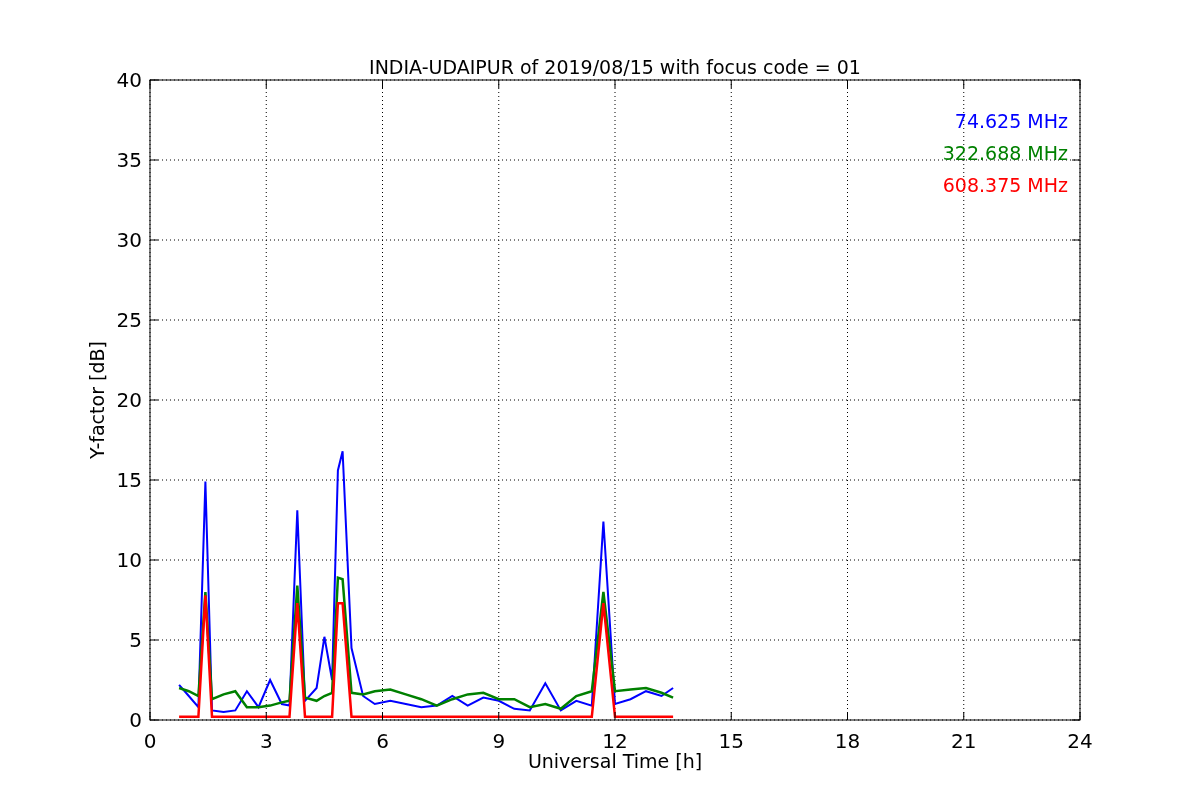 This screenshot has height=800, width=1200. Describe the element at coordinates (1080, 741) in the screenshot. I see `tick-label: 24` at that location.